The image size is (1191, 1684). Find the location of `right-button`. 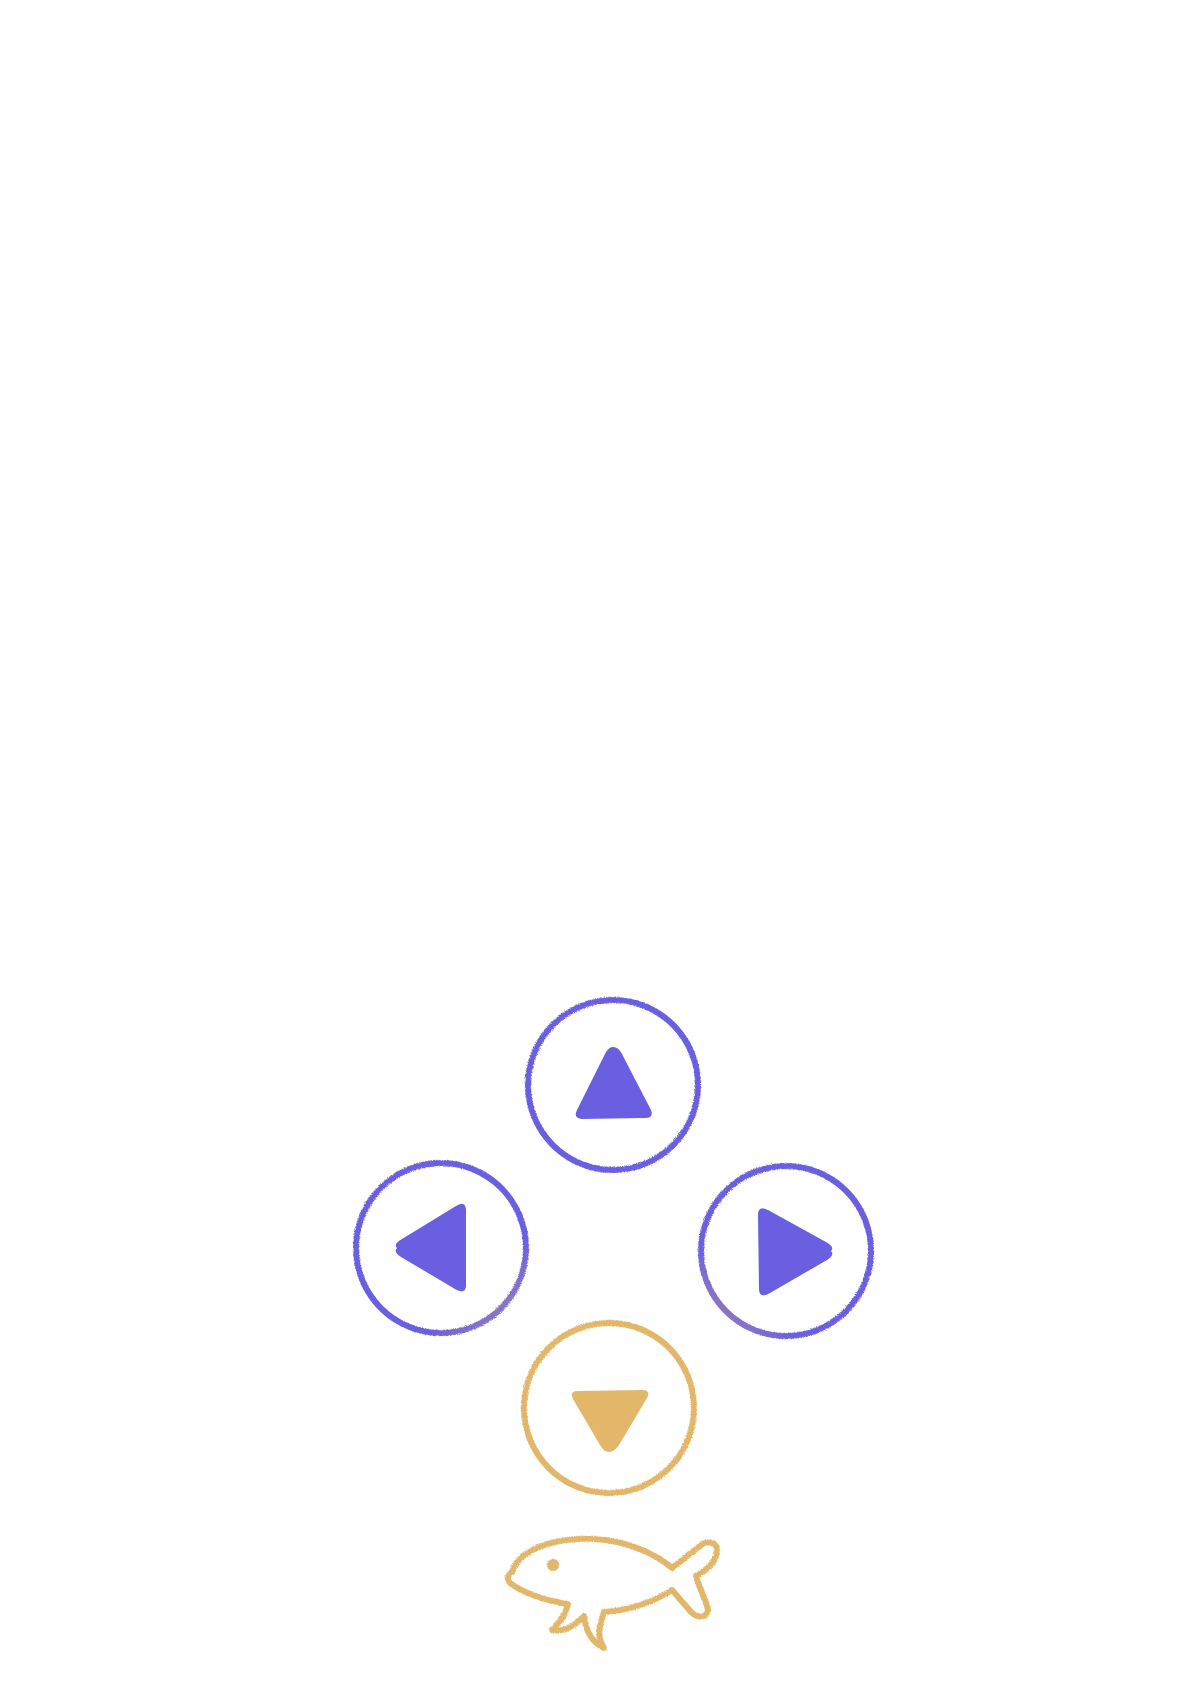

right-button is located at coordinates (786, 1251).